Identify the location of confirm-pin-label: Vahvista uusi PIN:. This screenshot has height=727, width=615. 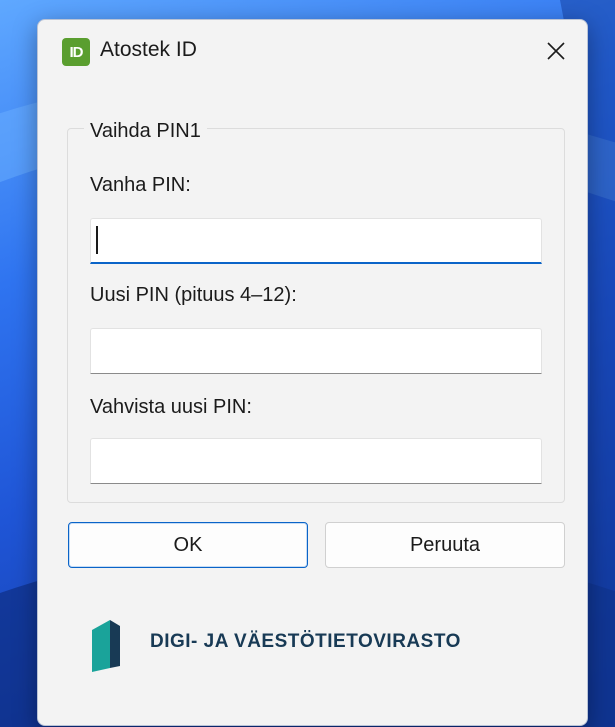
(171, 407).